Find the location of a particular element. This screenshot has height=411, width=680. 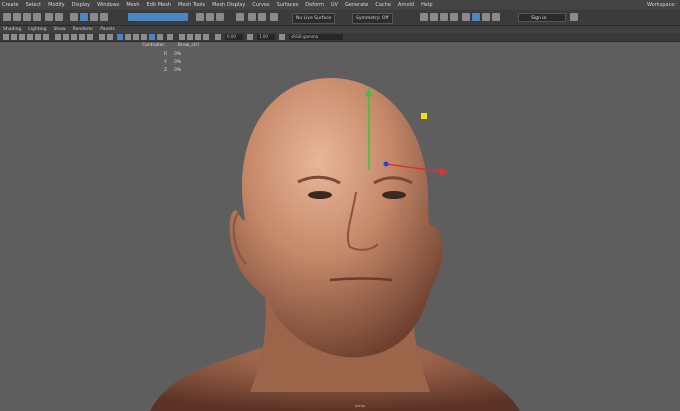

wireframe-icon is located at coordinates (486, 17).